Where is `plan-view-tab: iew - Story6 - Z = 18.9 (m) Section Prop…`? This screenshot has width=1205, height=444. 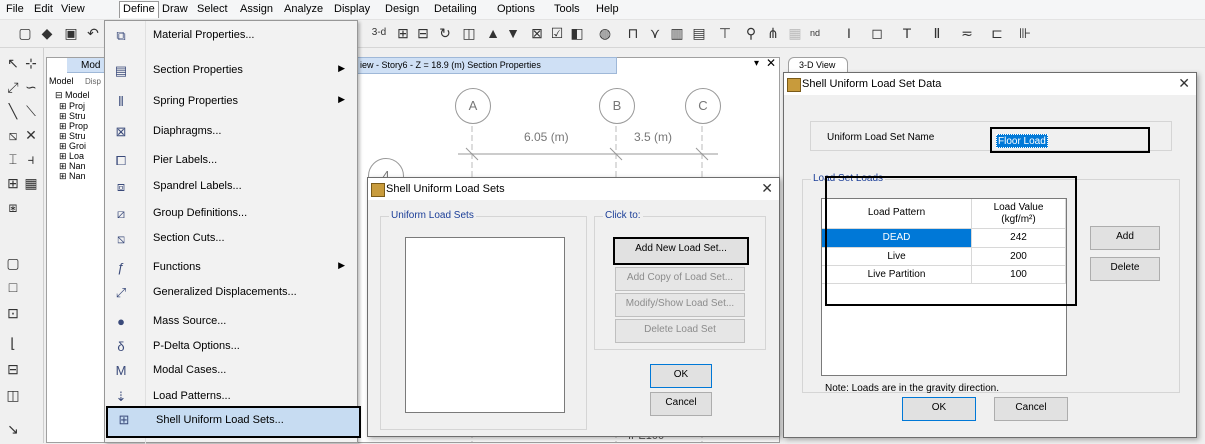 plan-view-tab: iew - Story6 - Z = 18.9 (m) Section Prop… is located at coordinates (487, 65).